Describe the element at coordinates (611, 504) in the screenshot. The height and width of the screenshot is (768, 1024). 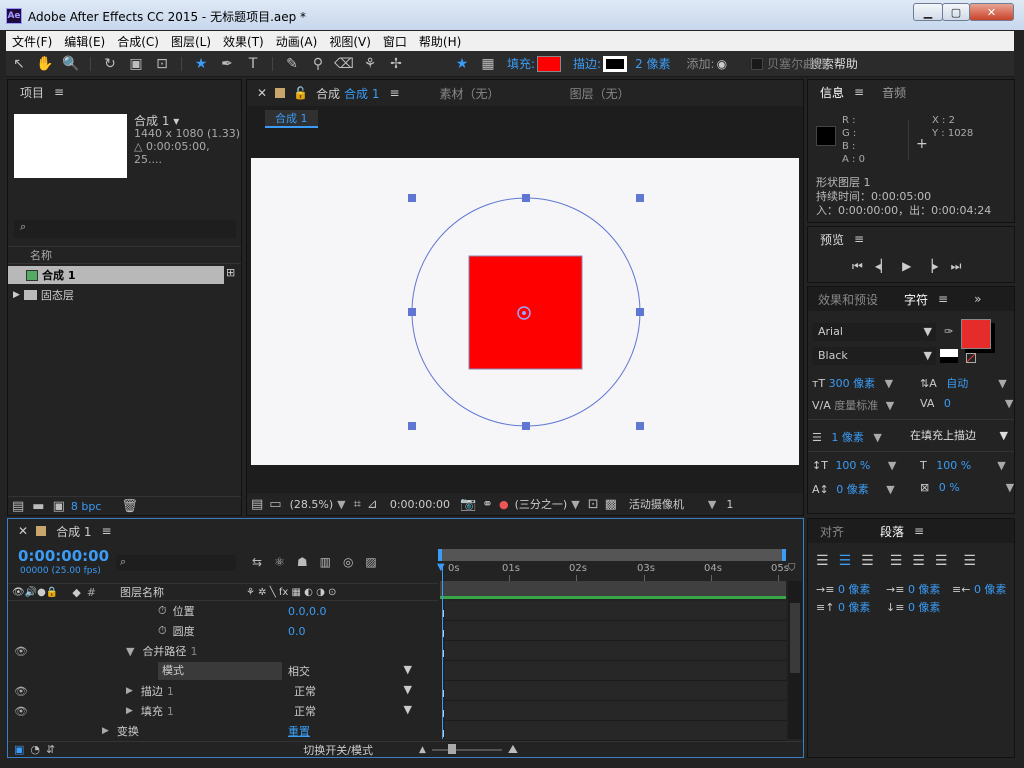
I see `checkerboard-icon: ▩` at that location.